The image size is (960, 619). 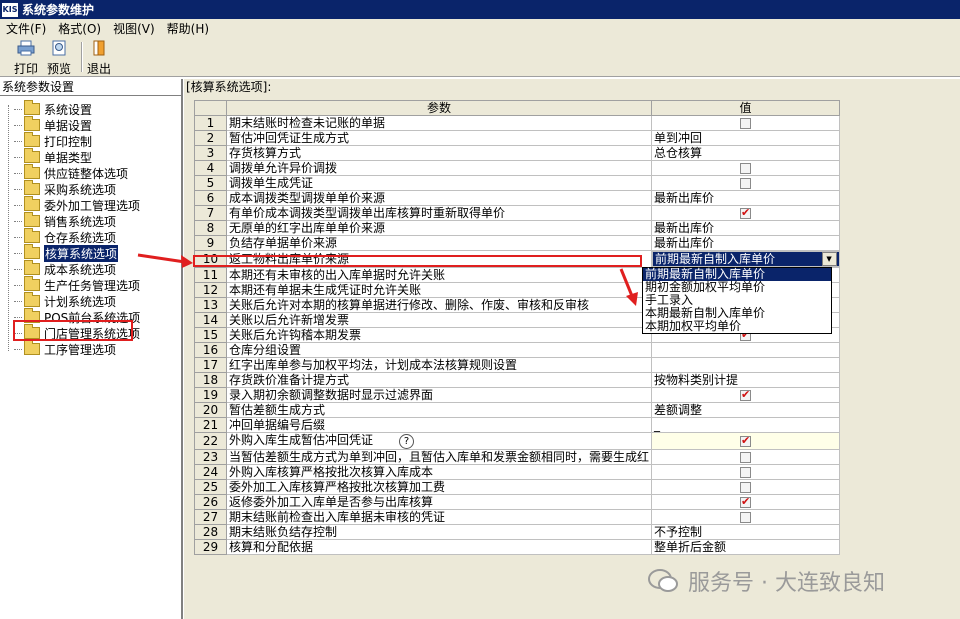 I want to click on table-row: 9 负结存单据单价来源 最新出库价, so click(x=517, y=243).